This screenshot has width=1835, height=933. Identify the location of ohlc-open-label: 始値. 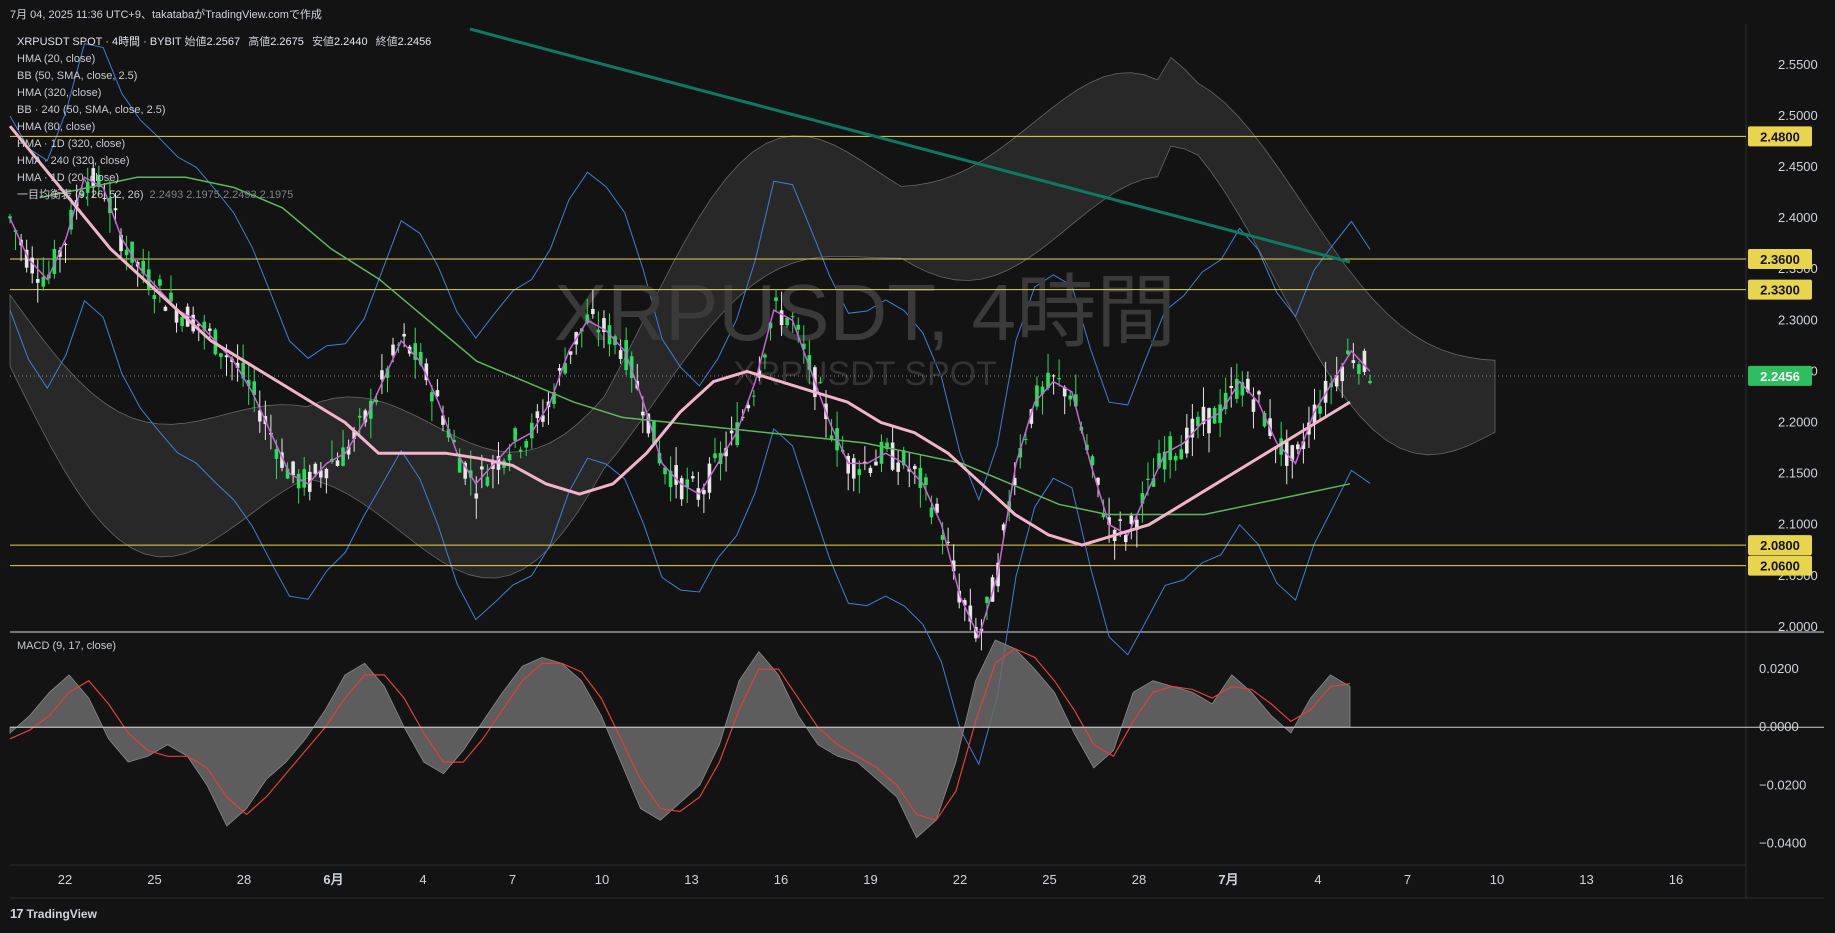
(195, 42).